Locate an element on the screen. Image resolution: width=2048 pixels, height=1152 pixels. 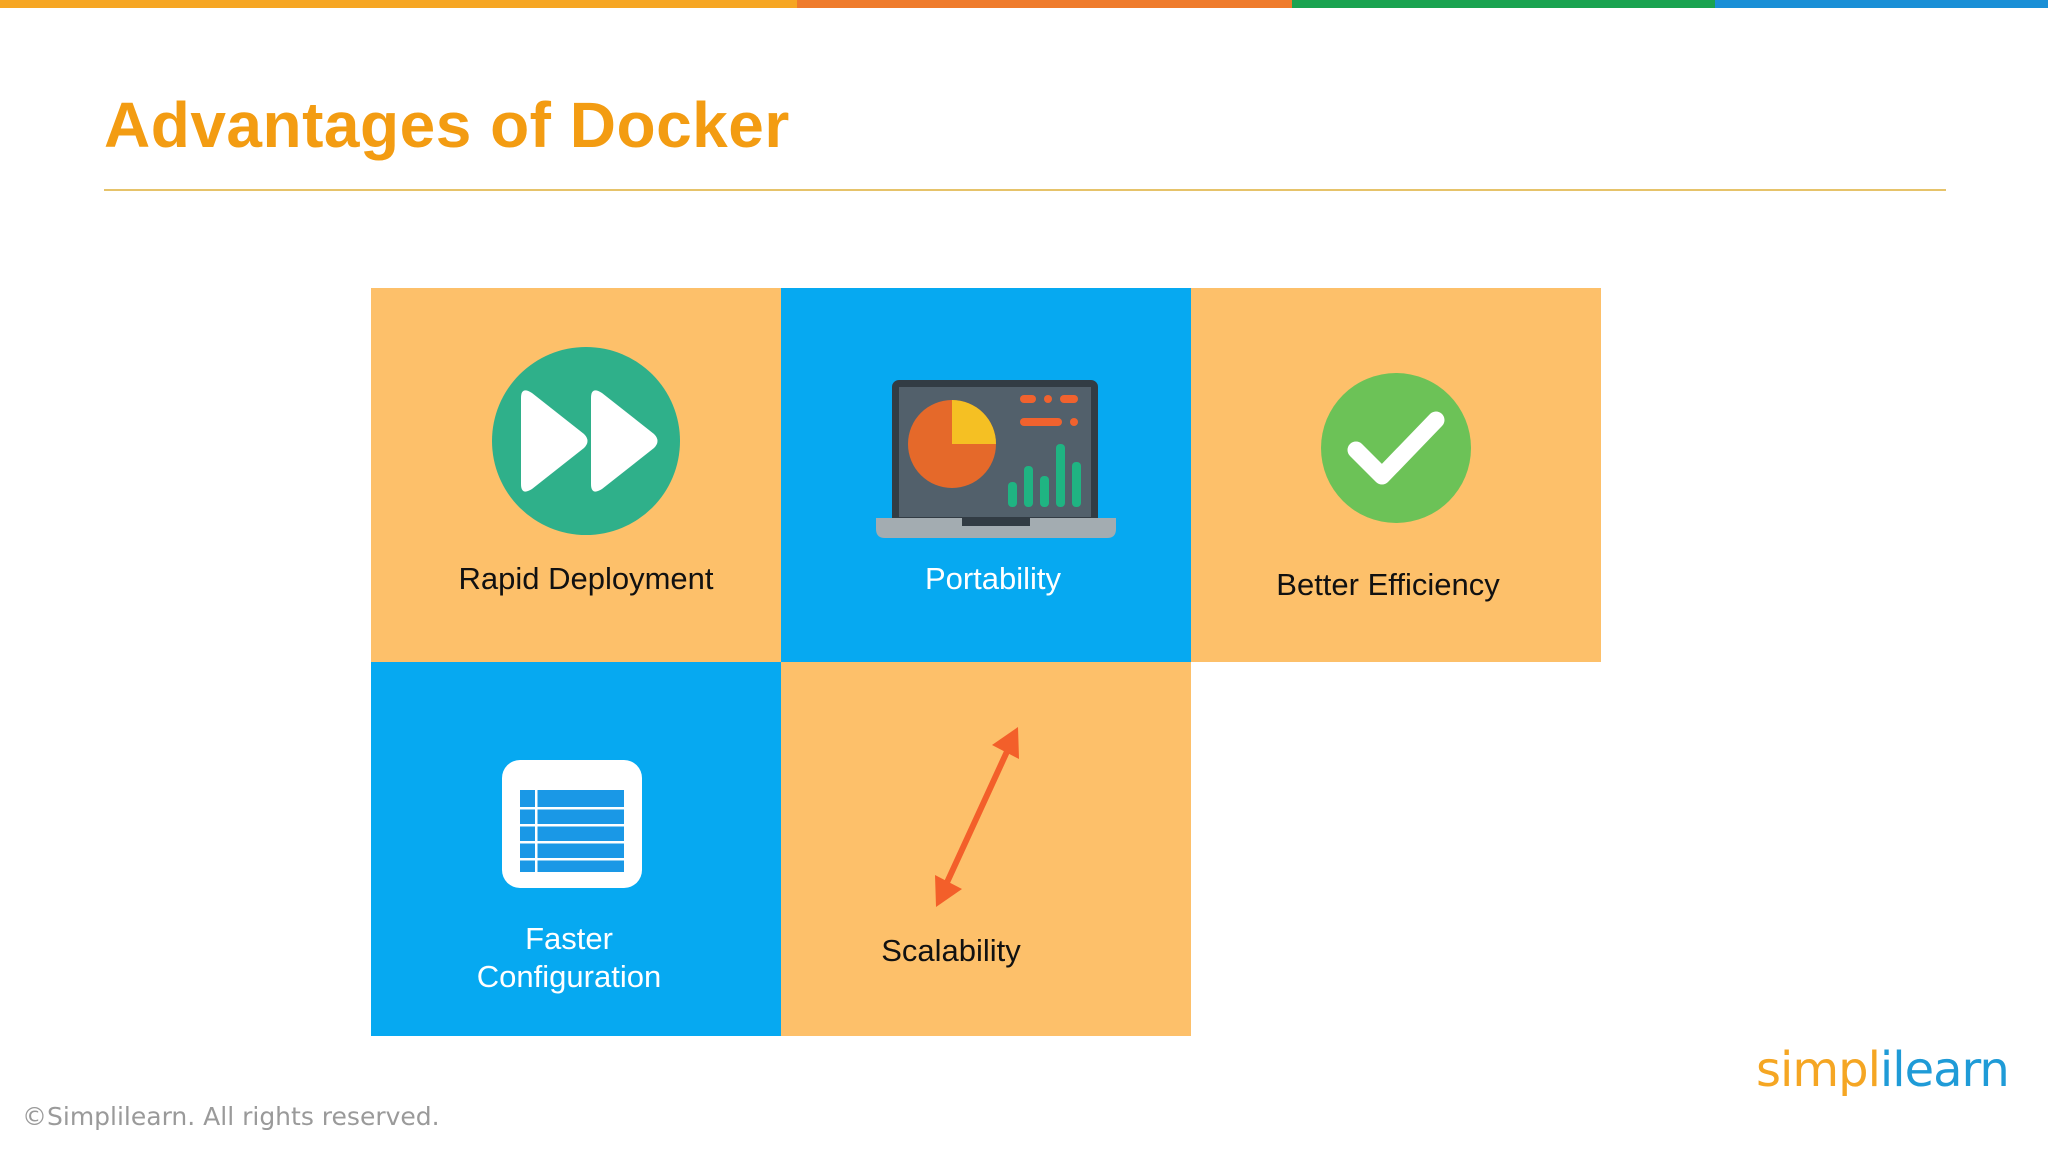
tile-faster-configuration: Faster Configuration is located at coordinates (576, 849).